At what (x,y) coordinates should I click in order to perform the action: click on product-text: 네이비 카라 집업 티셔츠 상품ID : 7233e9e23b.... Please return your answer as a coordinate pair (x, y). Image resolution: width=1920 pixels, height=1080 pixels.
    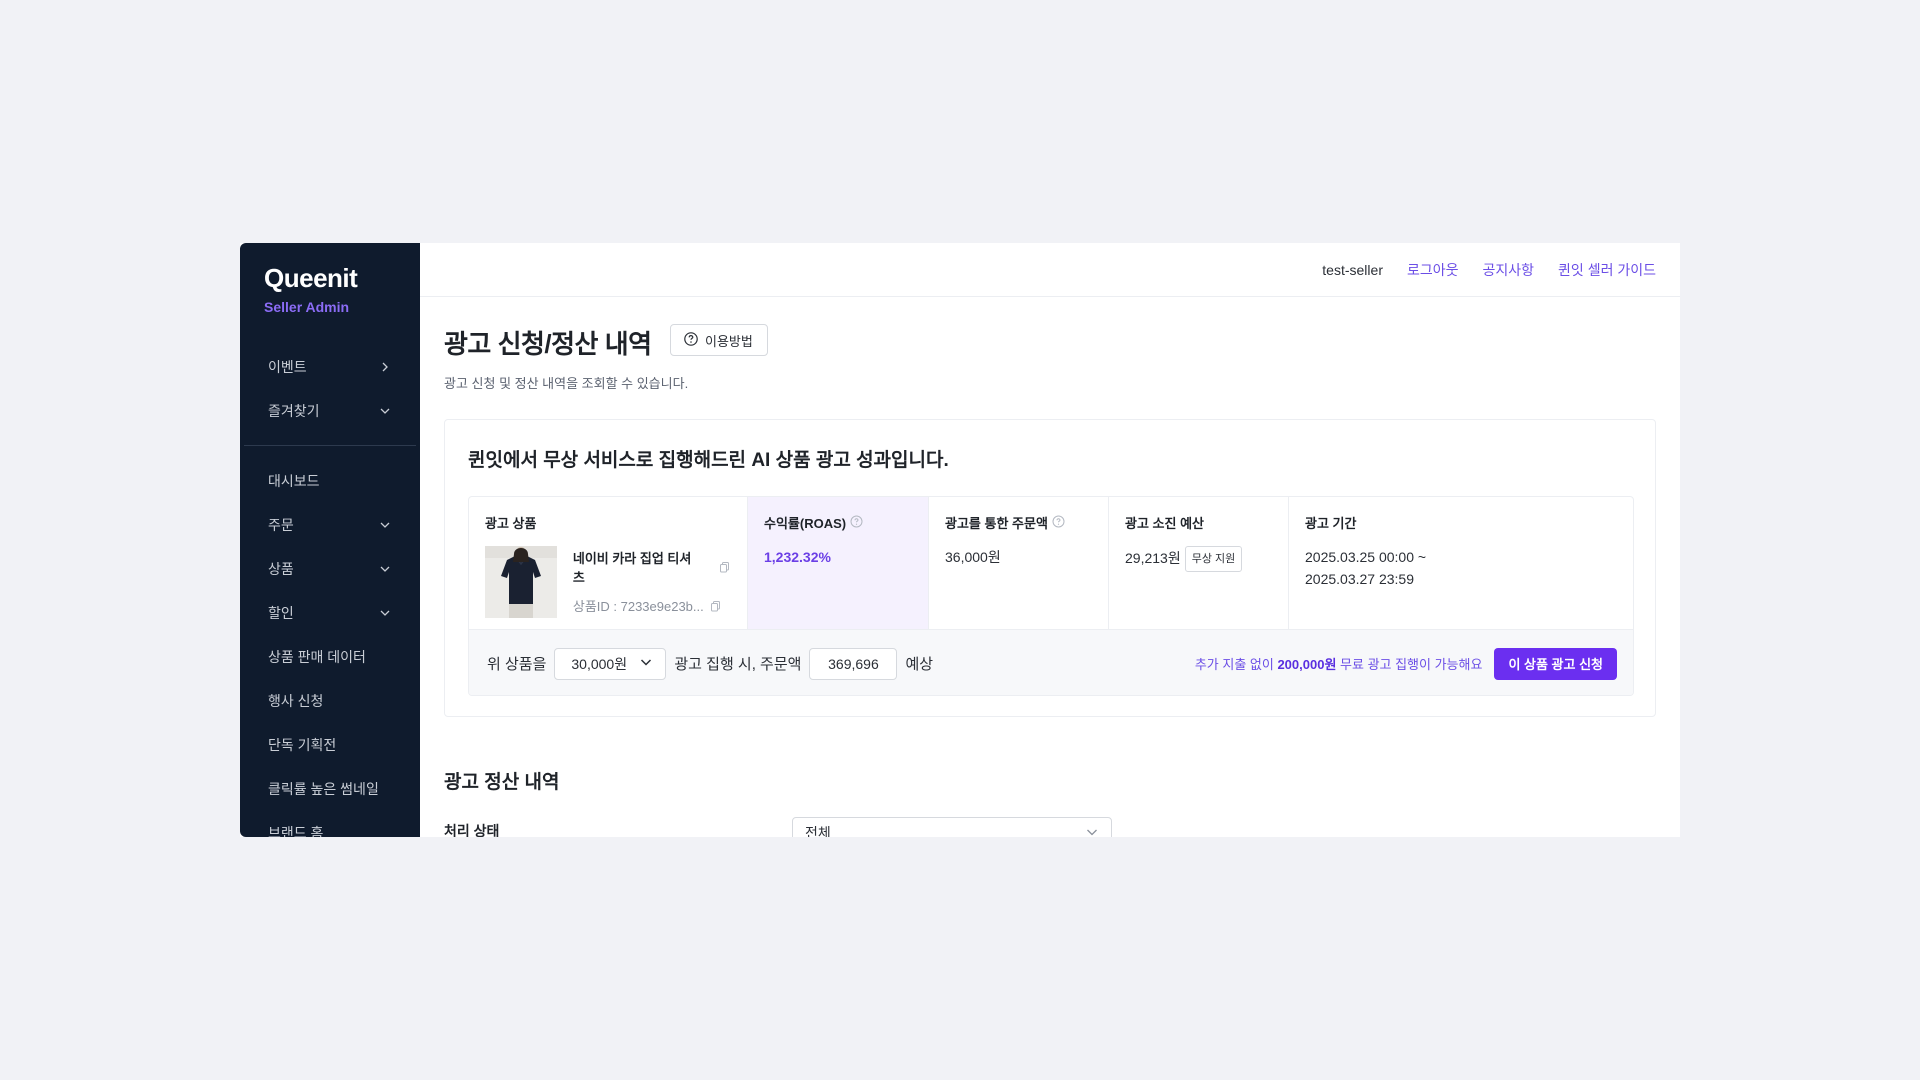
    Looking at the image, I should click on (652, 582).